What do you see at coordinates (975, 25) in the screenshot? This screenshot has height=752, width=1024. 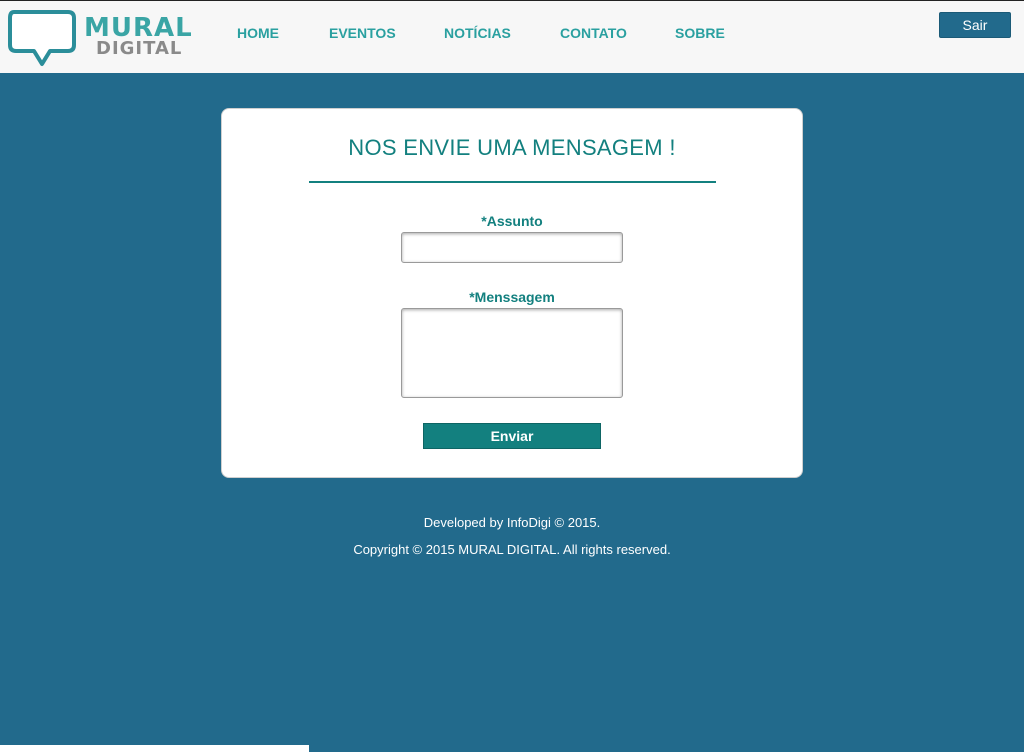 I see `logout-button: Sair` at bounding box center [975, 25].